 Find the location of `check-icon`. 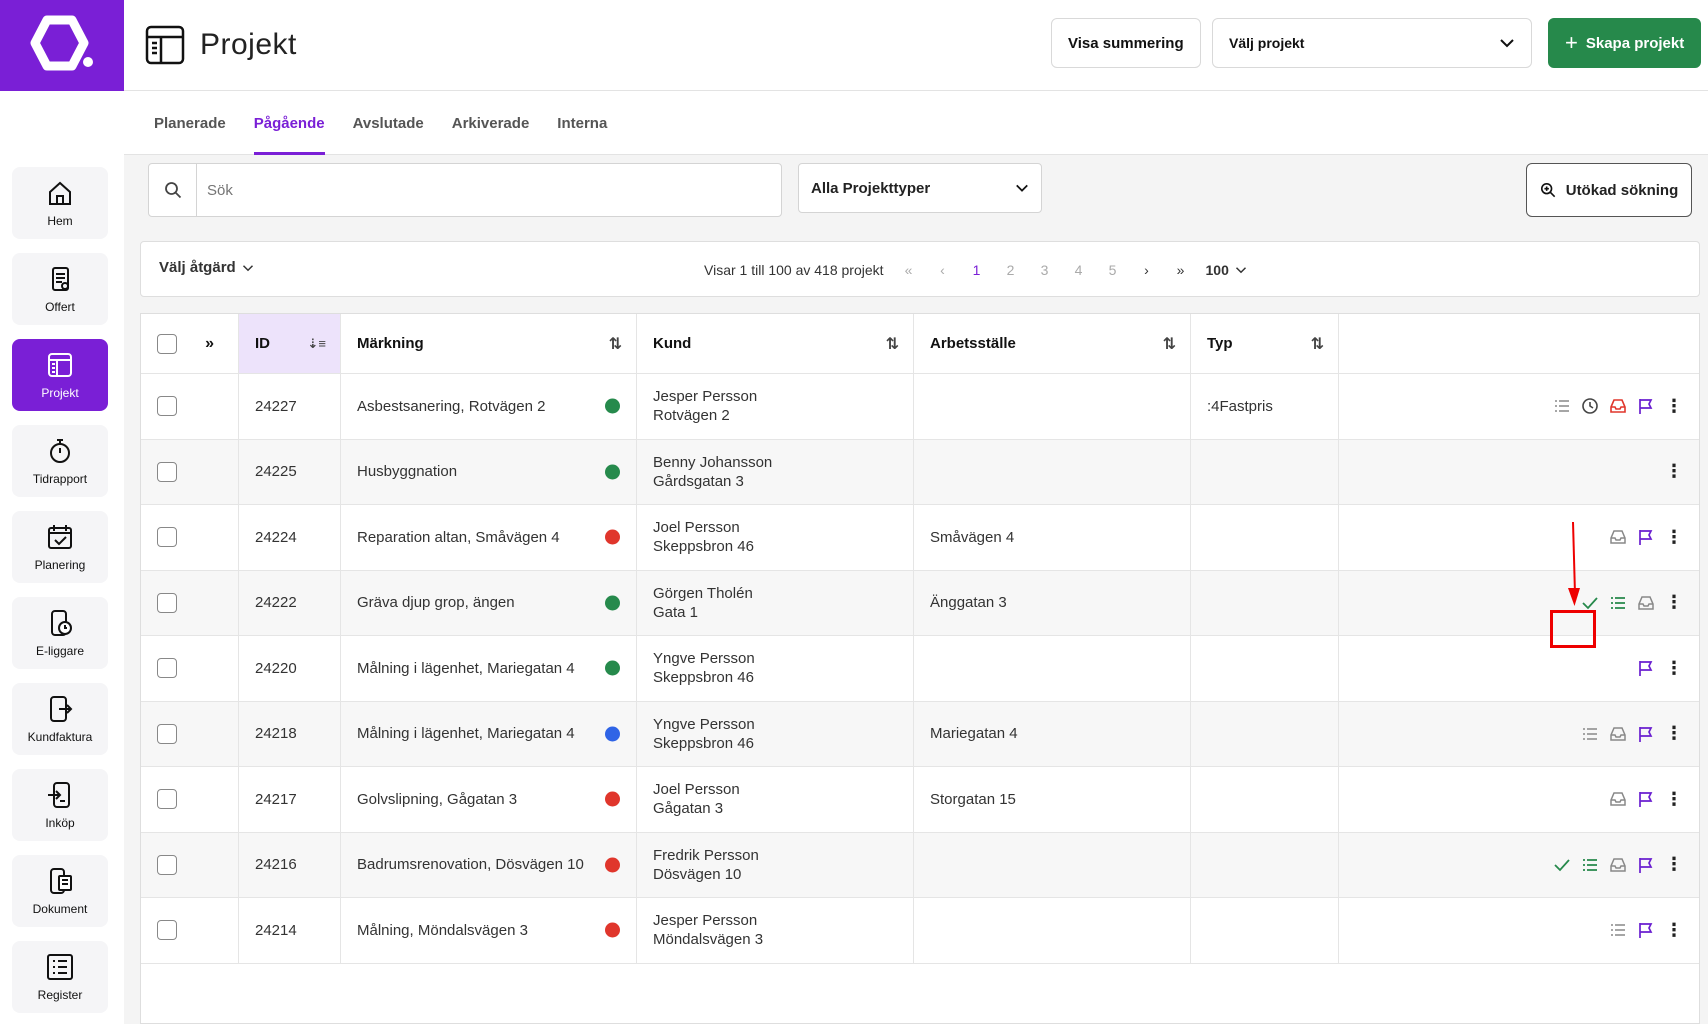

check-icon is located at coordinates (1562, 865).